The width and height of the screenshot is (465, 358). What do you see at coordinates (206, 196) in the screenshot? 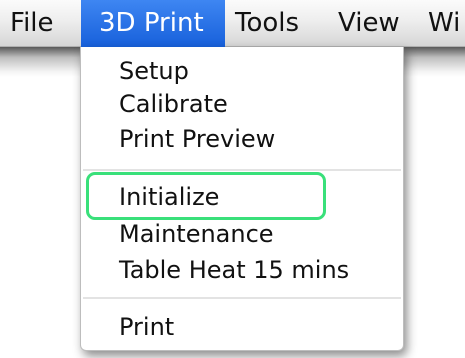
I see `initialize-highlight-outline` at bounding box center [206, 196].